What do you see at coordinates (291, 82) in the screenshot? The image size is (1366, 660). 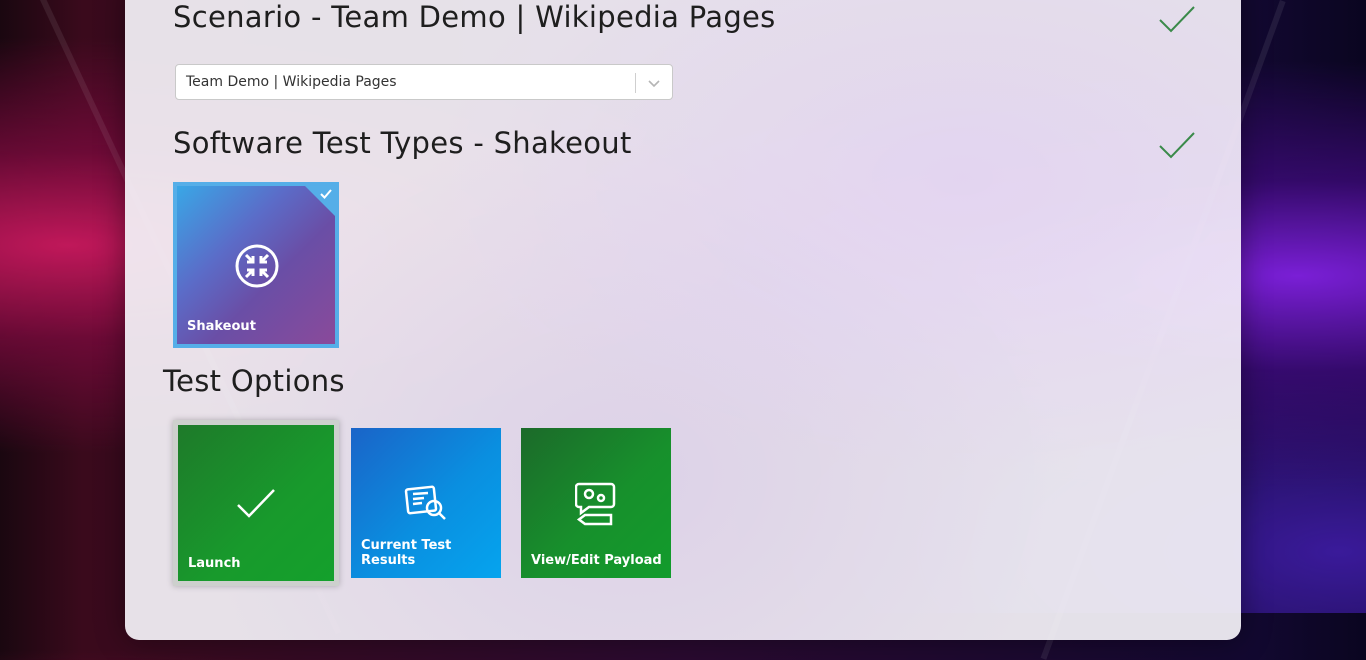 I see `scenario-select-value: Team Demo | Wikipedia Pages` at bounding box center [291, 82].